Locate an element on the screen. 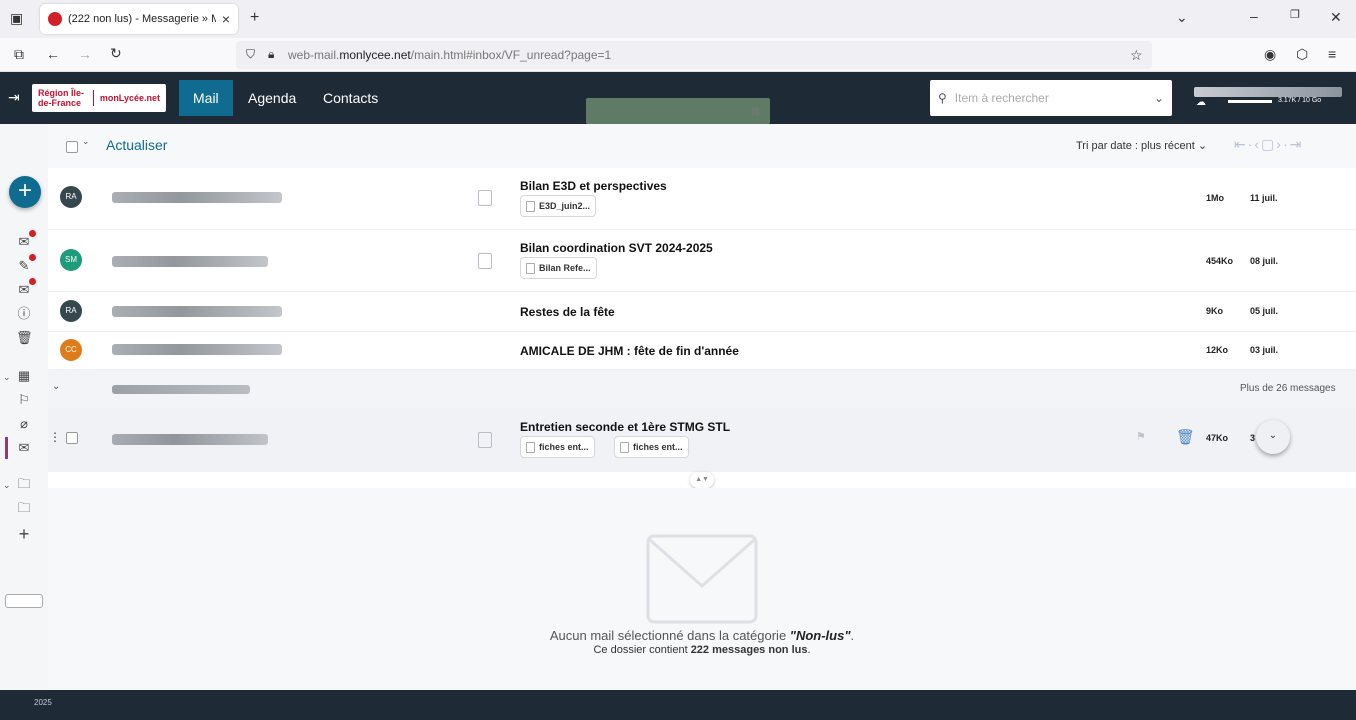 The image size is (1356, 720). document-icon is located at coordinates (485, 261).